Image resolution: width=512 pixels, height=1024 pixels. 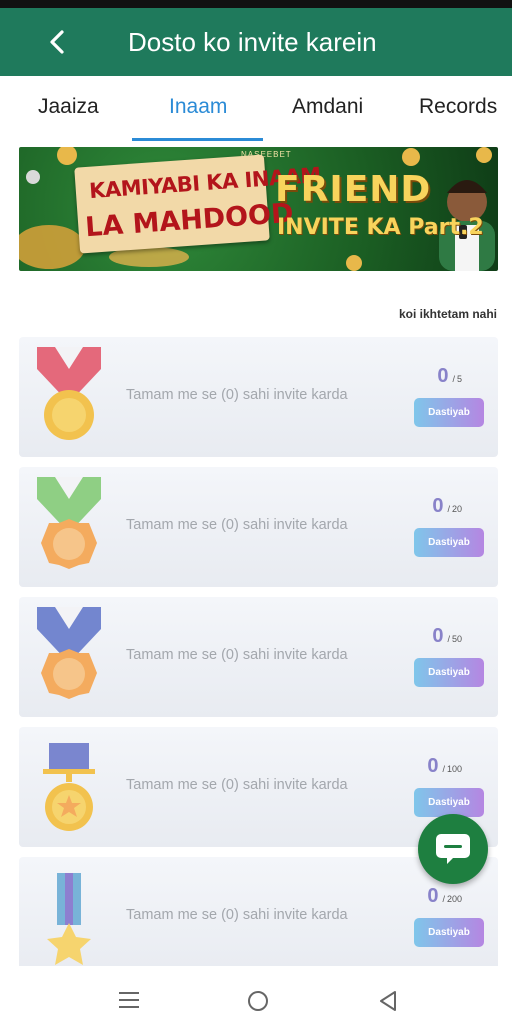 I want to click on criteria-note: koi ikhtetam nahi, so click(x=447, y=314).